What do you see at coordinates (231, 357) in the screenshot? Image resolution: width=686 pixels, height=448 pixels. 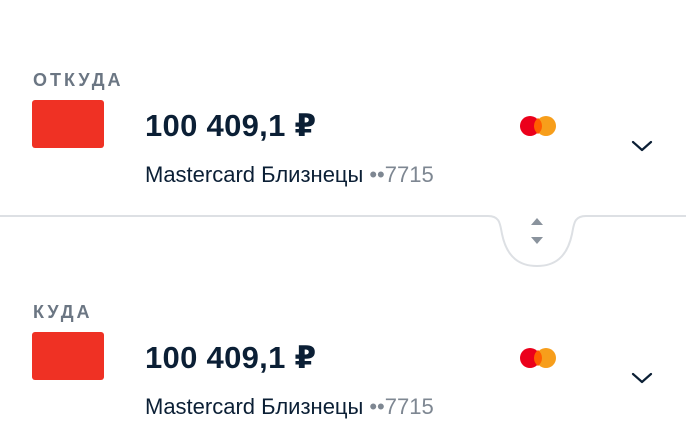 I see `to-card-balance: 100 409,1 ₽` at bounding box center [231, 357].